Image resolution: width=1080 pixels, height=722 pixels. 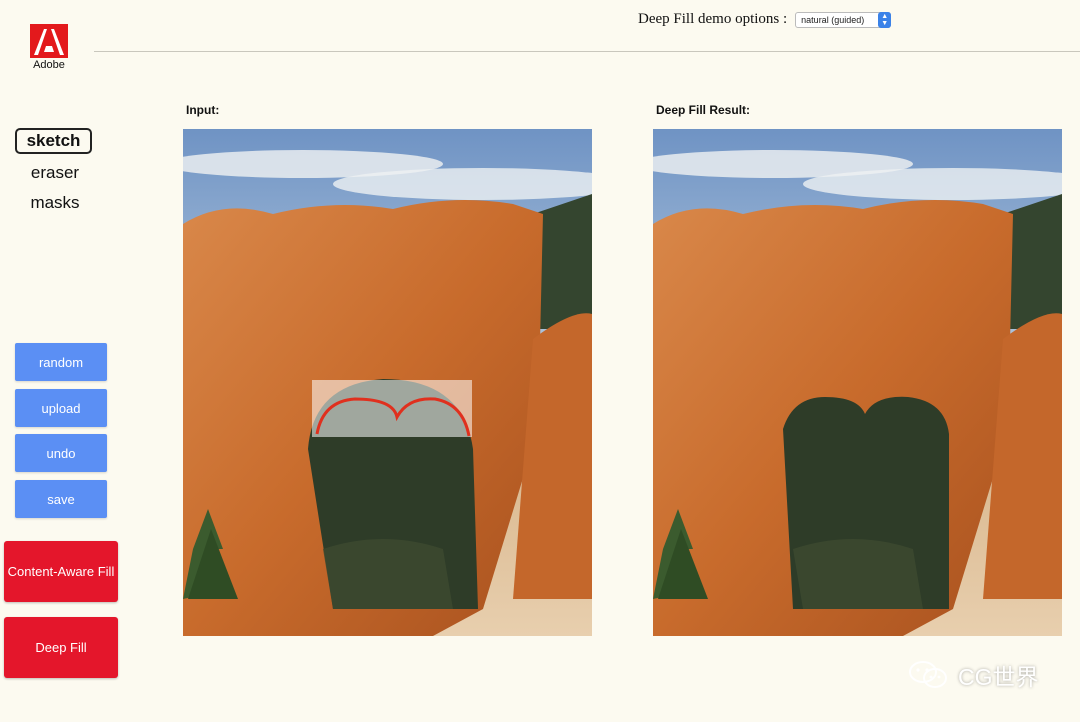 What do you see at coordinates (61, 647) in the screenshot?
I see `deep-fill-button: Deep Fill` at bounding box center [61, 647].